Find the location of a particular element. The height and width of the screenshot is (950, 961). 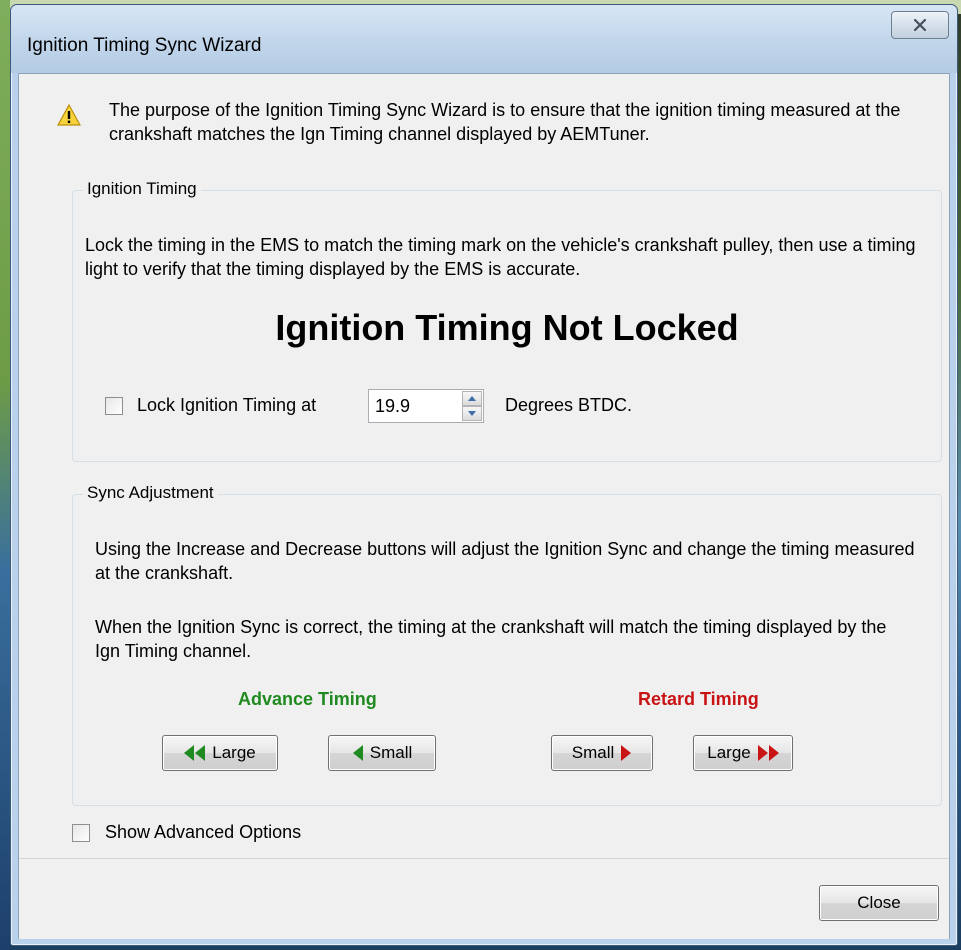

retard-small-button: Small is located at coordinates (602, 753).